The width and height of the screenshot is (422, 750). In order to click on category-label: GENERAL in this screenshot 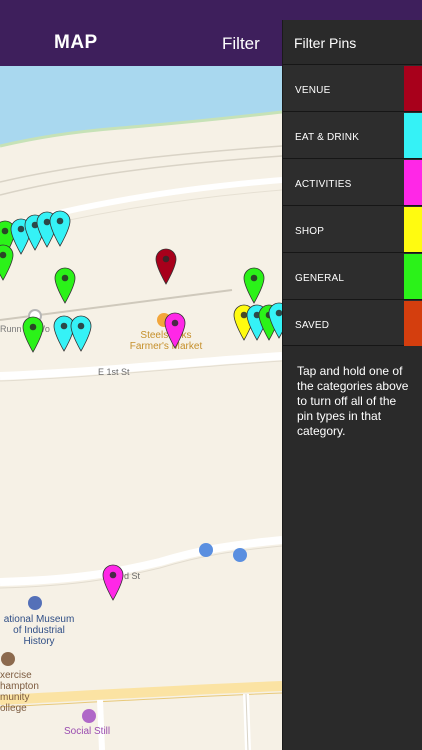, I will do `click(320, 278)`.